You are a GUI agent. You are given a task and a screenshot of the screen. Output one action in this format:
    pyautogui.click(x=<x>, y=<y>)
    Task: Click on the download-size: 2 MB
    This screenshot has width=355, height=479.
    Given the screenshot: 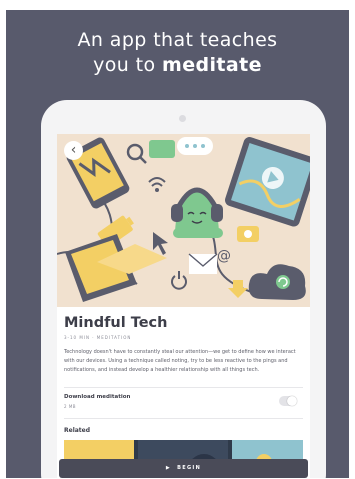 What is the action you would take?
    pyautogui.click(x=70, y=406)
    